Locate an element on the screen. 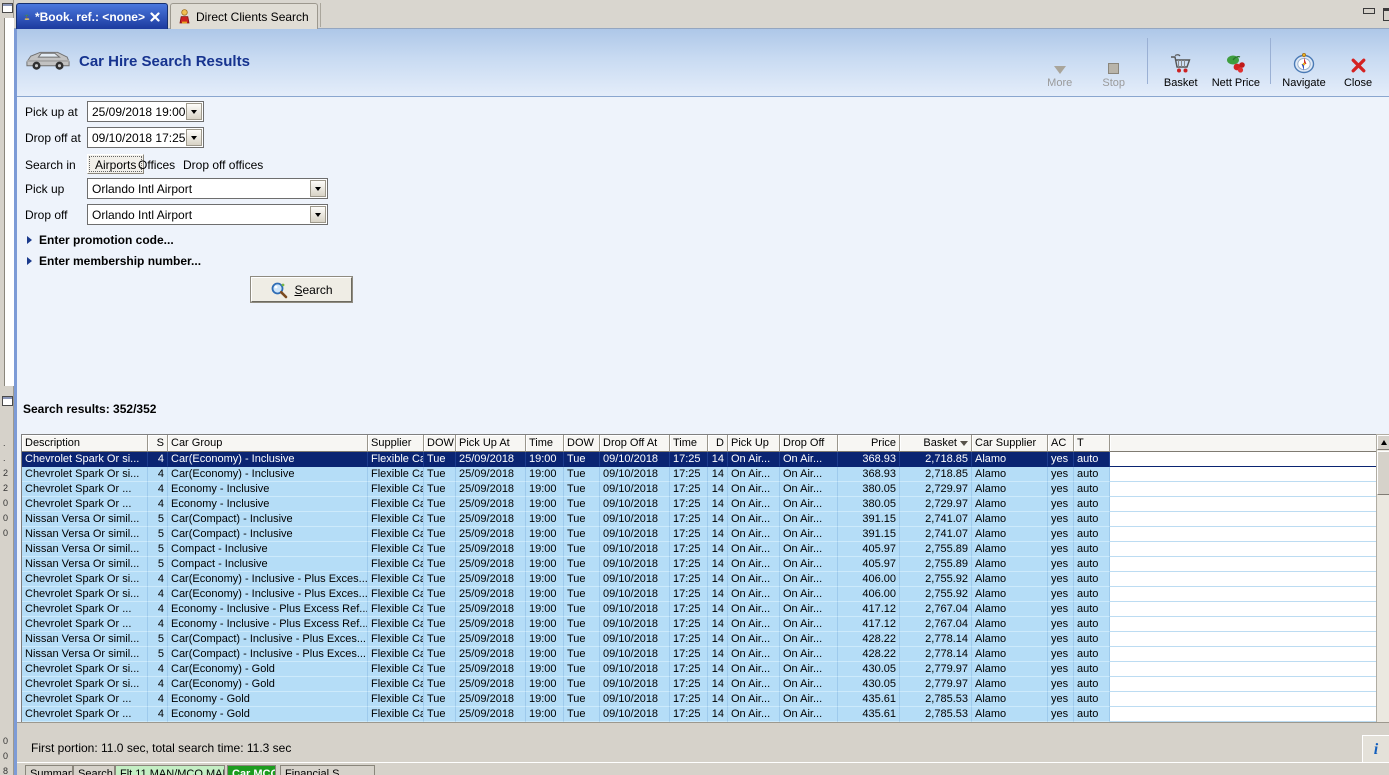  search-in-offices: Offices is located at coordinates (156, 165).